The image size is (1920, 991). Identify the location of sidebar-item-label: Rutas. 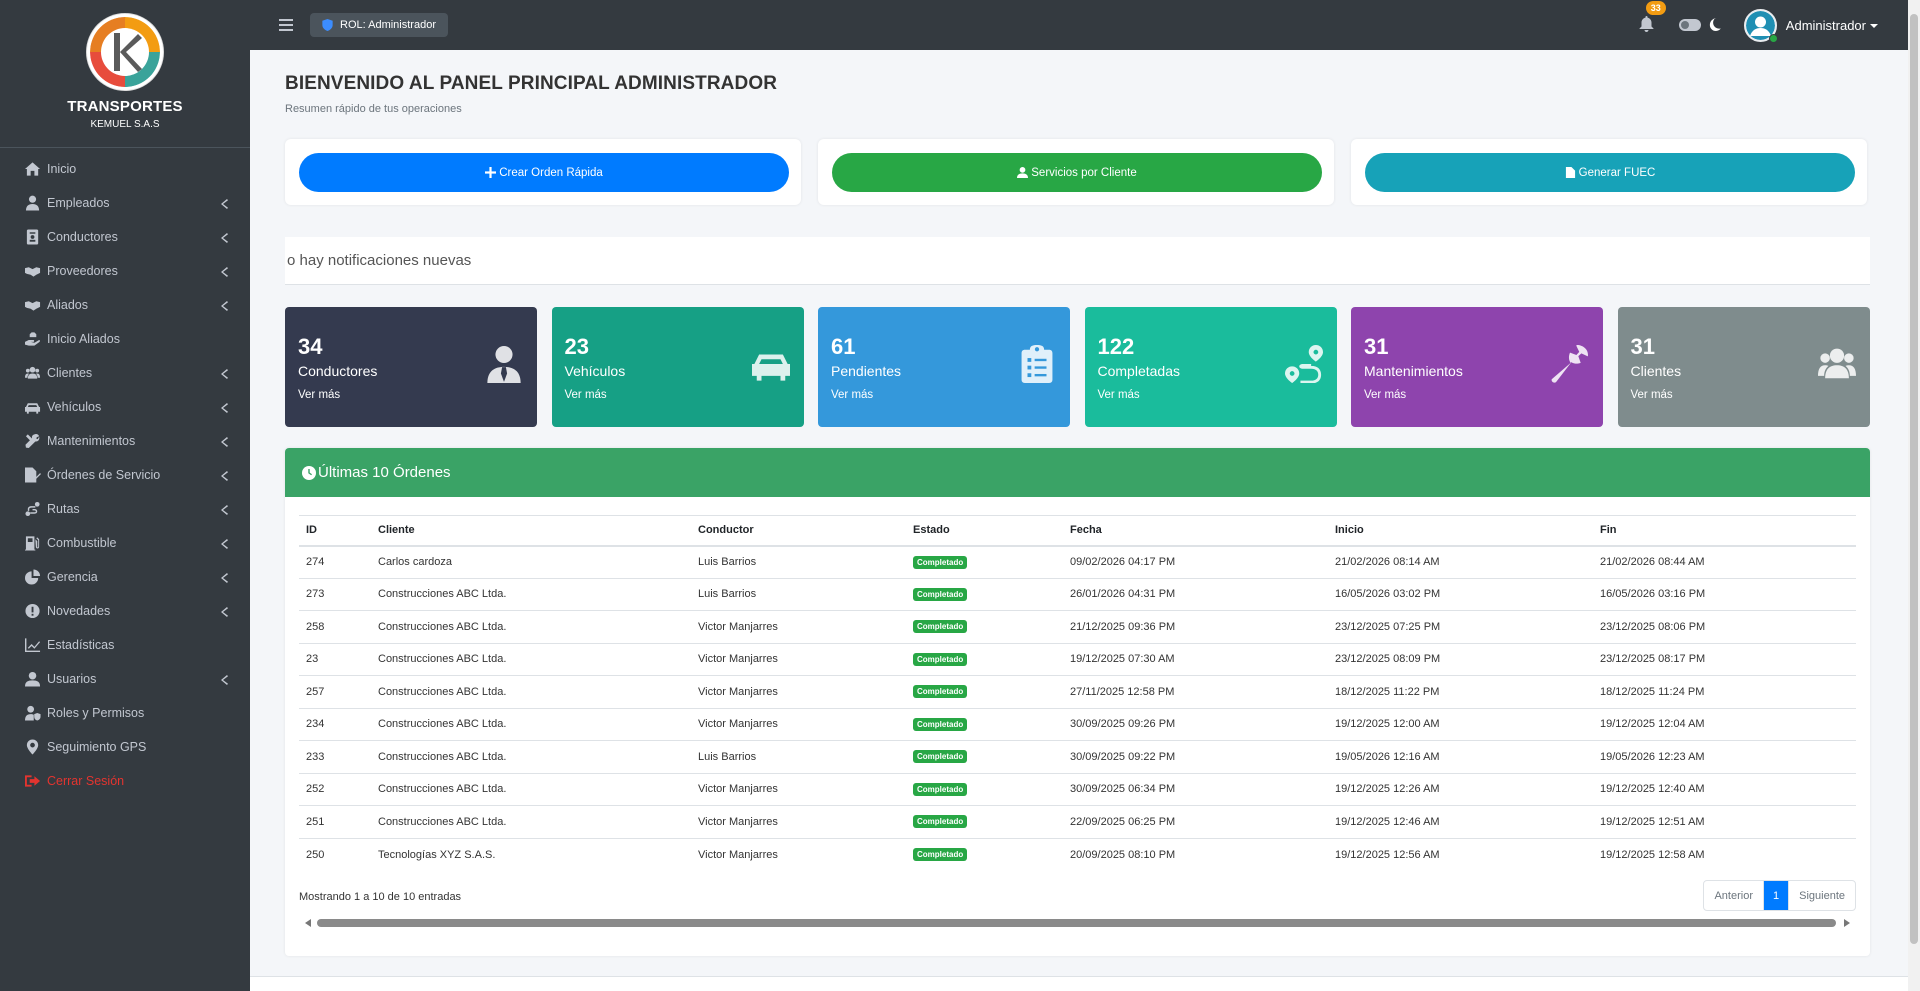
(63, 509).